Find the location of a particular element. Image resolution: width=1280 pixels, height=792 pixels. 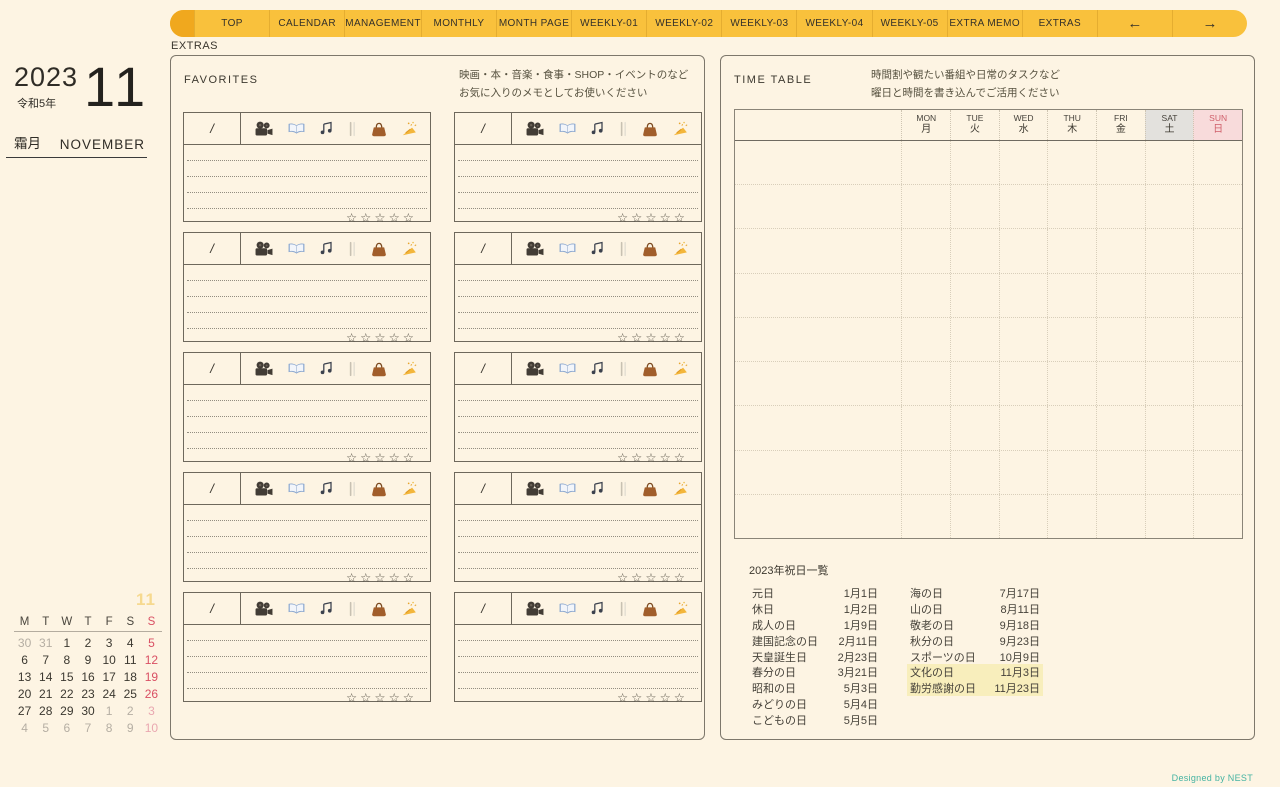

mini-calendar-day: 26 is located at coordinates (151, 693).